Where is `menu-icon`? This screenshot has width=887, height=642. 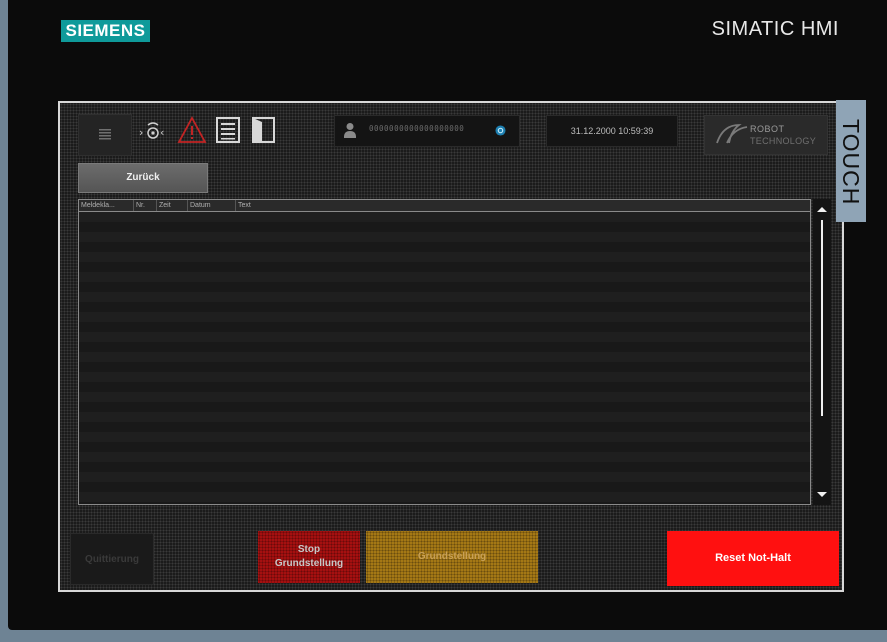
menu-icon is located at coordinates (105, 134).